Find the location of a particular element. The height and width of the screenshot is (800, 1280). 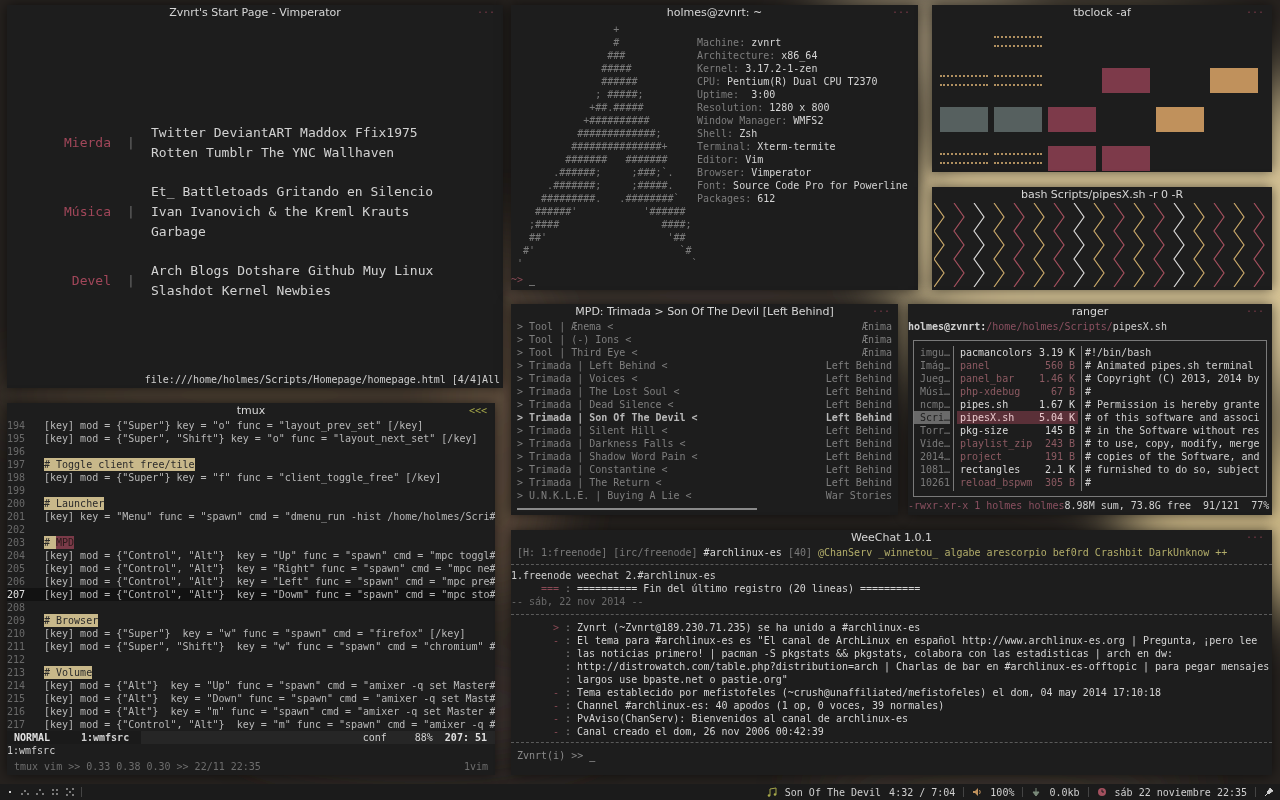

ascii-art-line: ' ` is located at coordinates (607, 263).